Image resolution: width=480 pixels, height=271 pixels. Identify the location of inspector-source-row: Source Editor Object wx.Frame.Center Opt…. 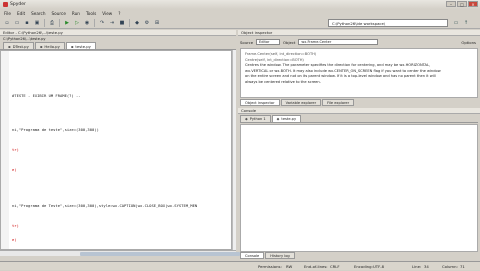
(360, 42).